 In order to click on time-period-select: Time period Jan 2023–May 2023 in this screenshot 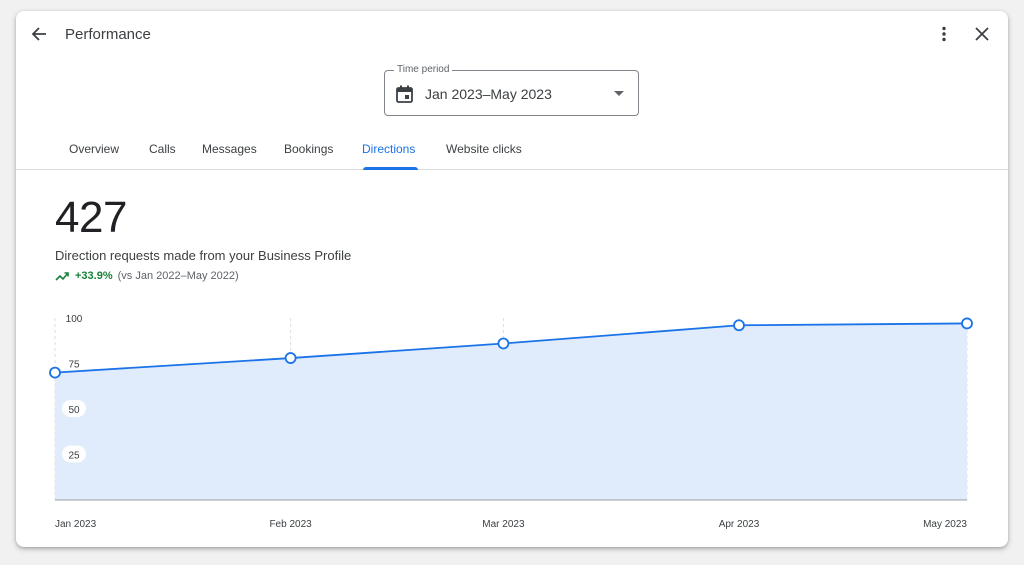, I will do `click(511, 90)`.